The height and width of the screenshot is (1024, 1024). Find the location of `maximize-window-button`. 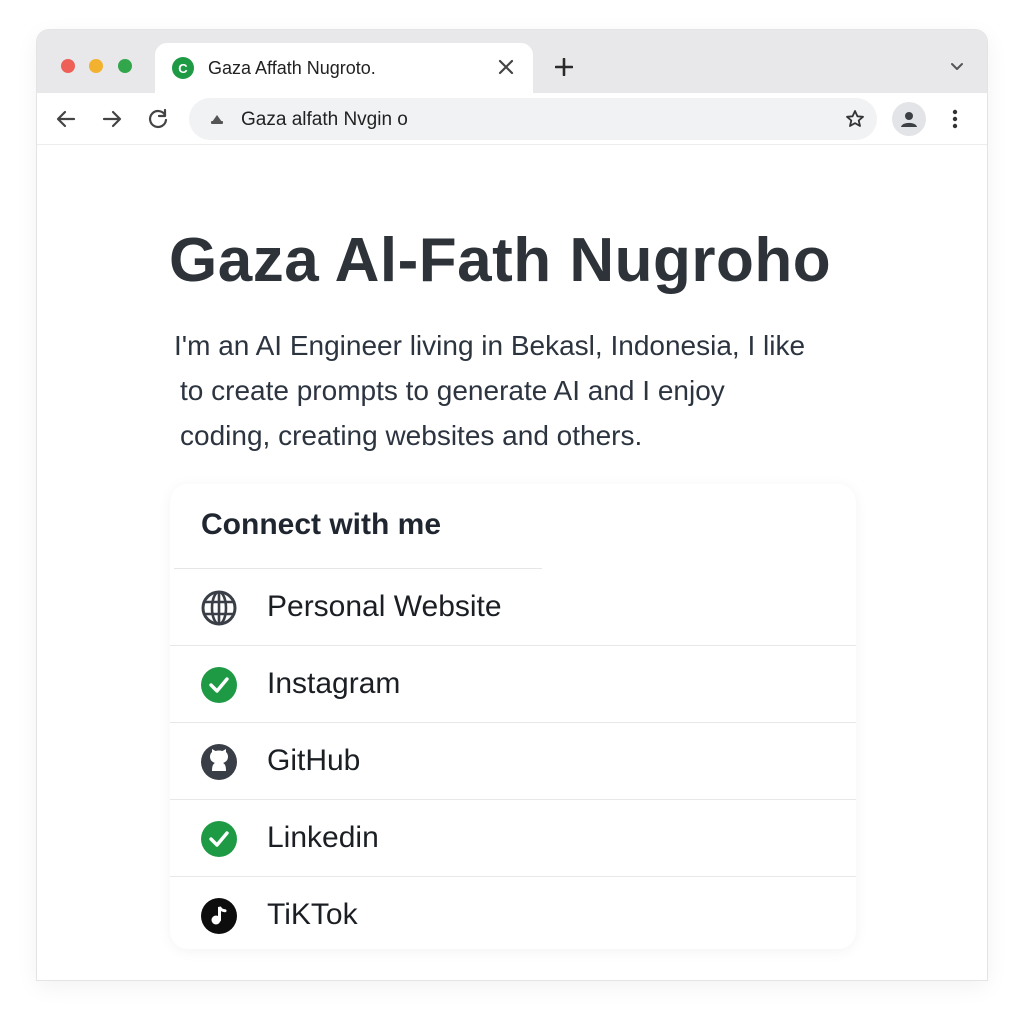

maximize-window-button is located at coordinates (125, 66).